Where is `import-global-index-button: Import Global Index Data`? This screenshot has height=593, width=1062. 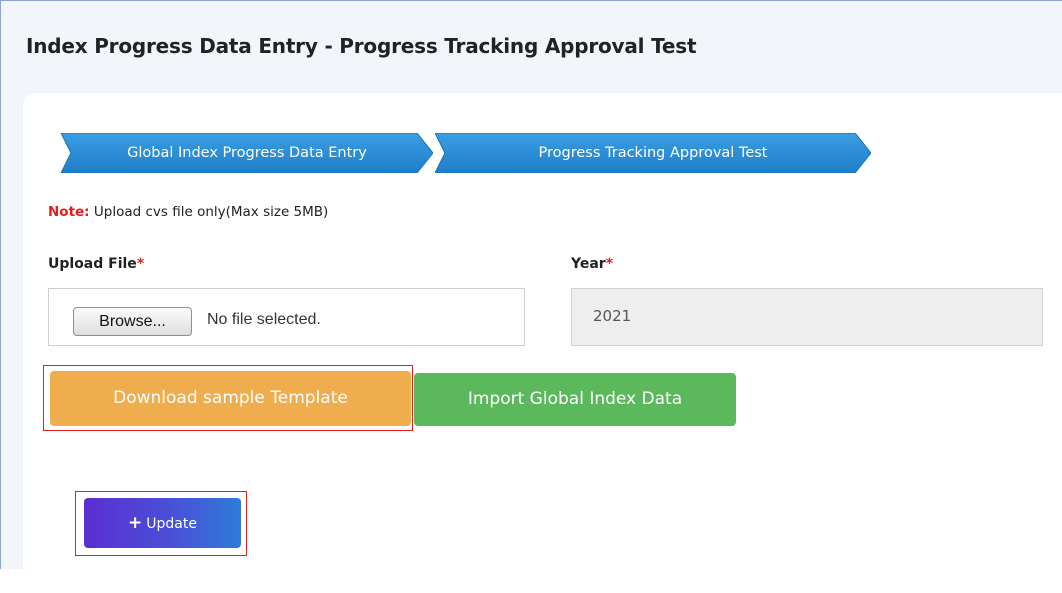
import-global-index-button: Import Global Index Data is located at coordinates (575, 399).